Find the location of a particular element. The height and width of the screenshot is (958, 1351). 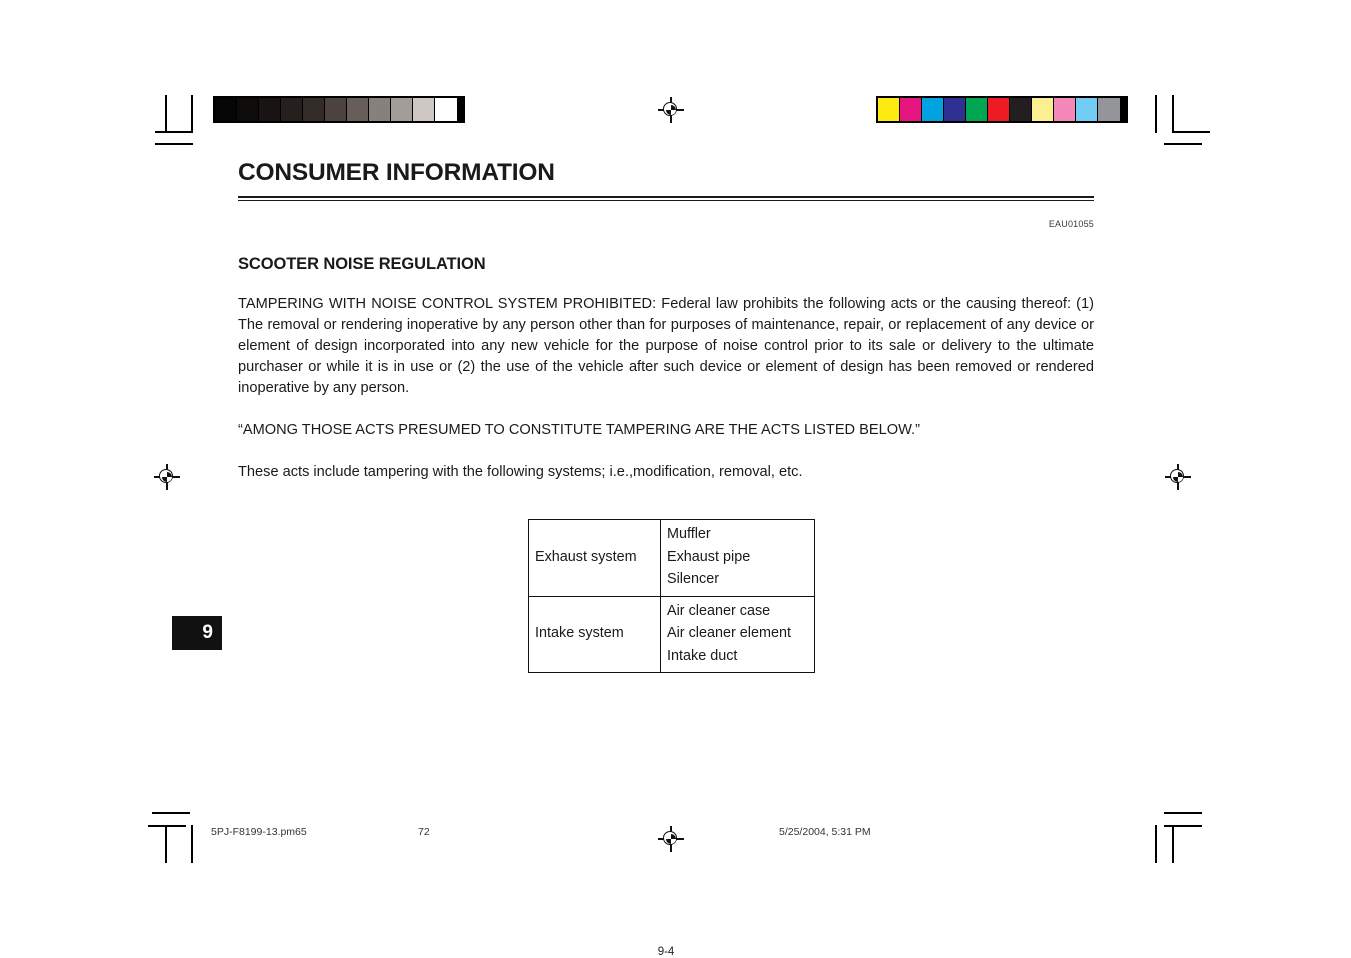

registration-target-right is located at coordinates (1178, 477).